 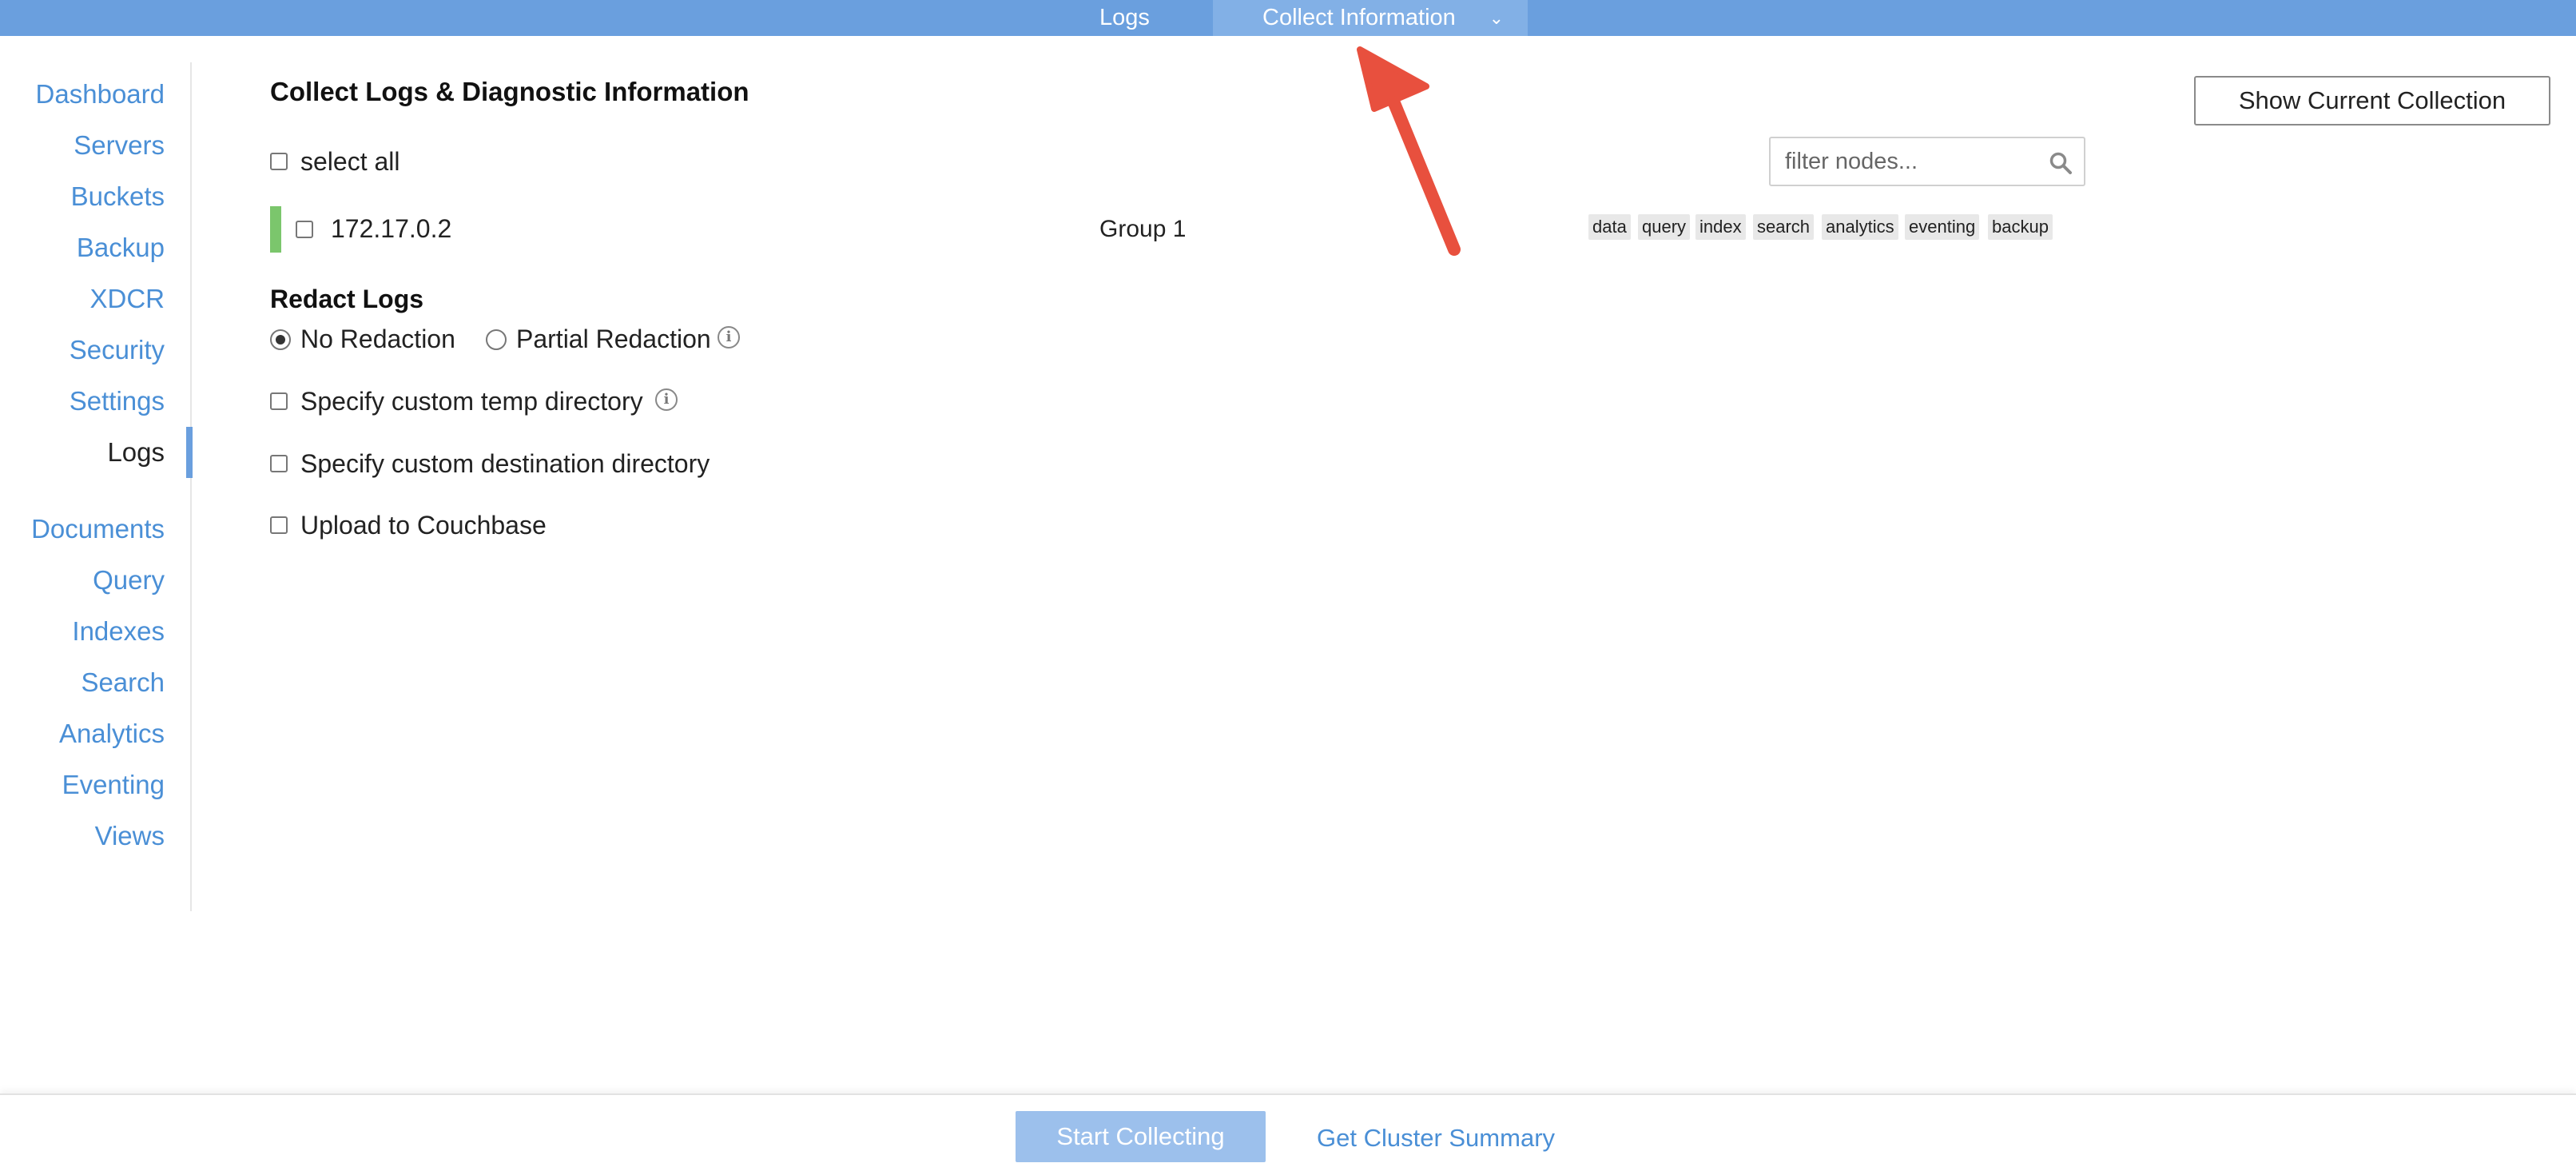 I want to click on node-ip: 172.17.0.2, so click(x=391, y=228).